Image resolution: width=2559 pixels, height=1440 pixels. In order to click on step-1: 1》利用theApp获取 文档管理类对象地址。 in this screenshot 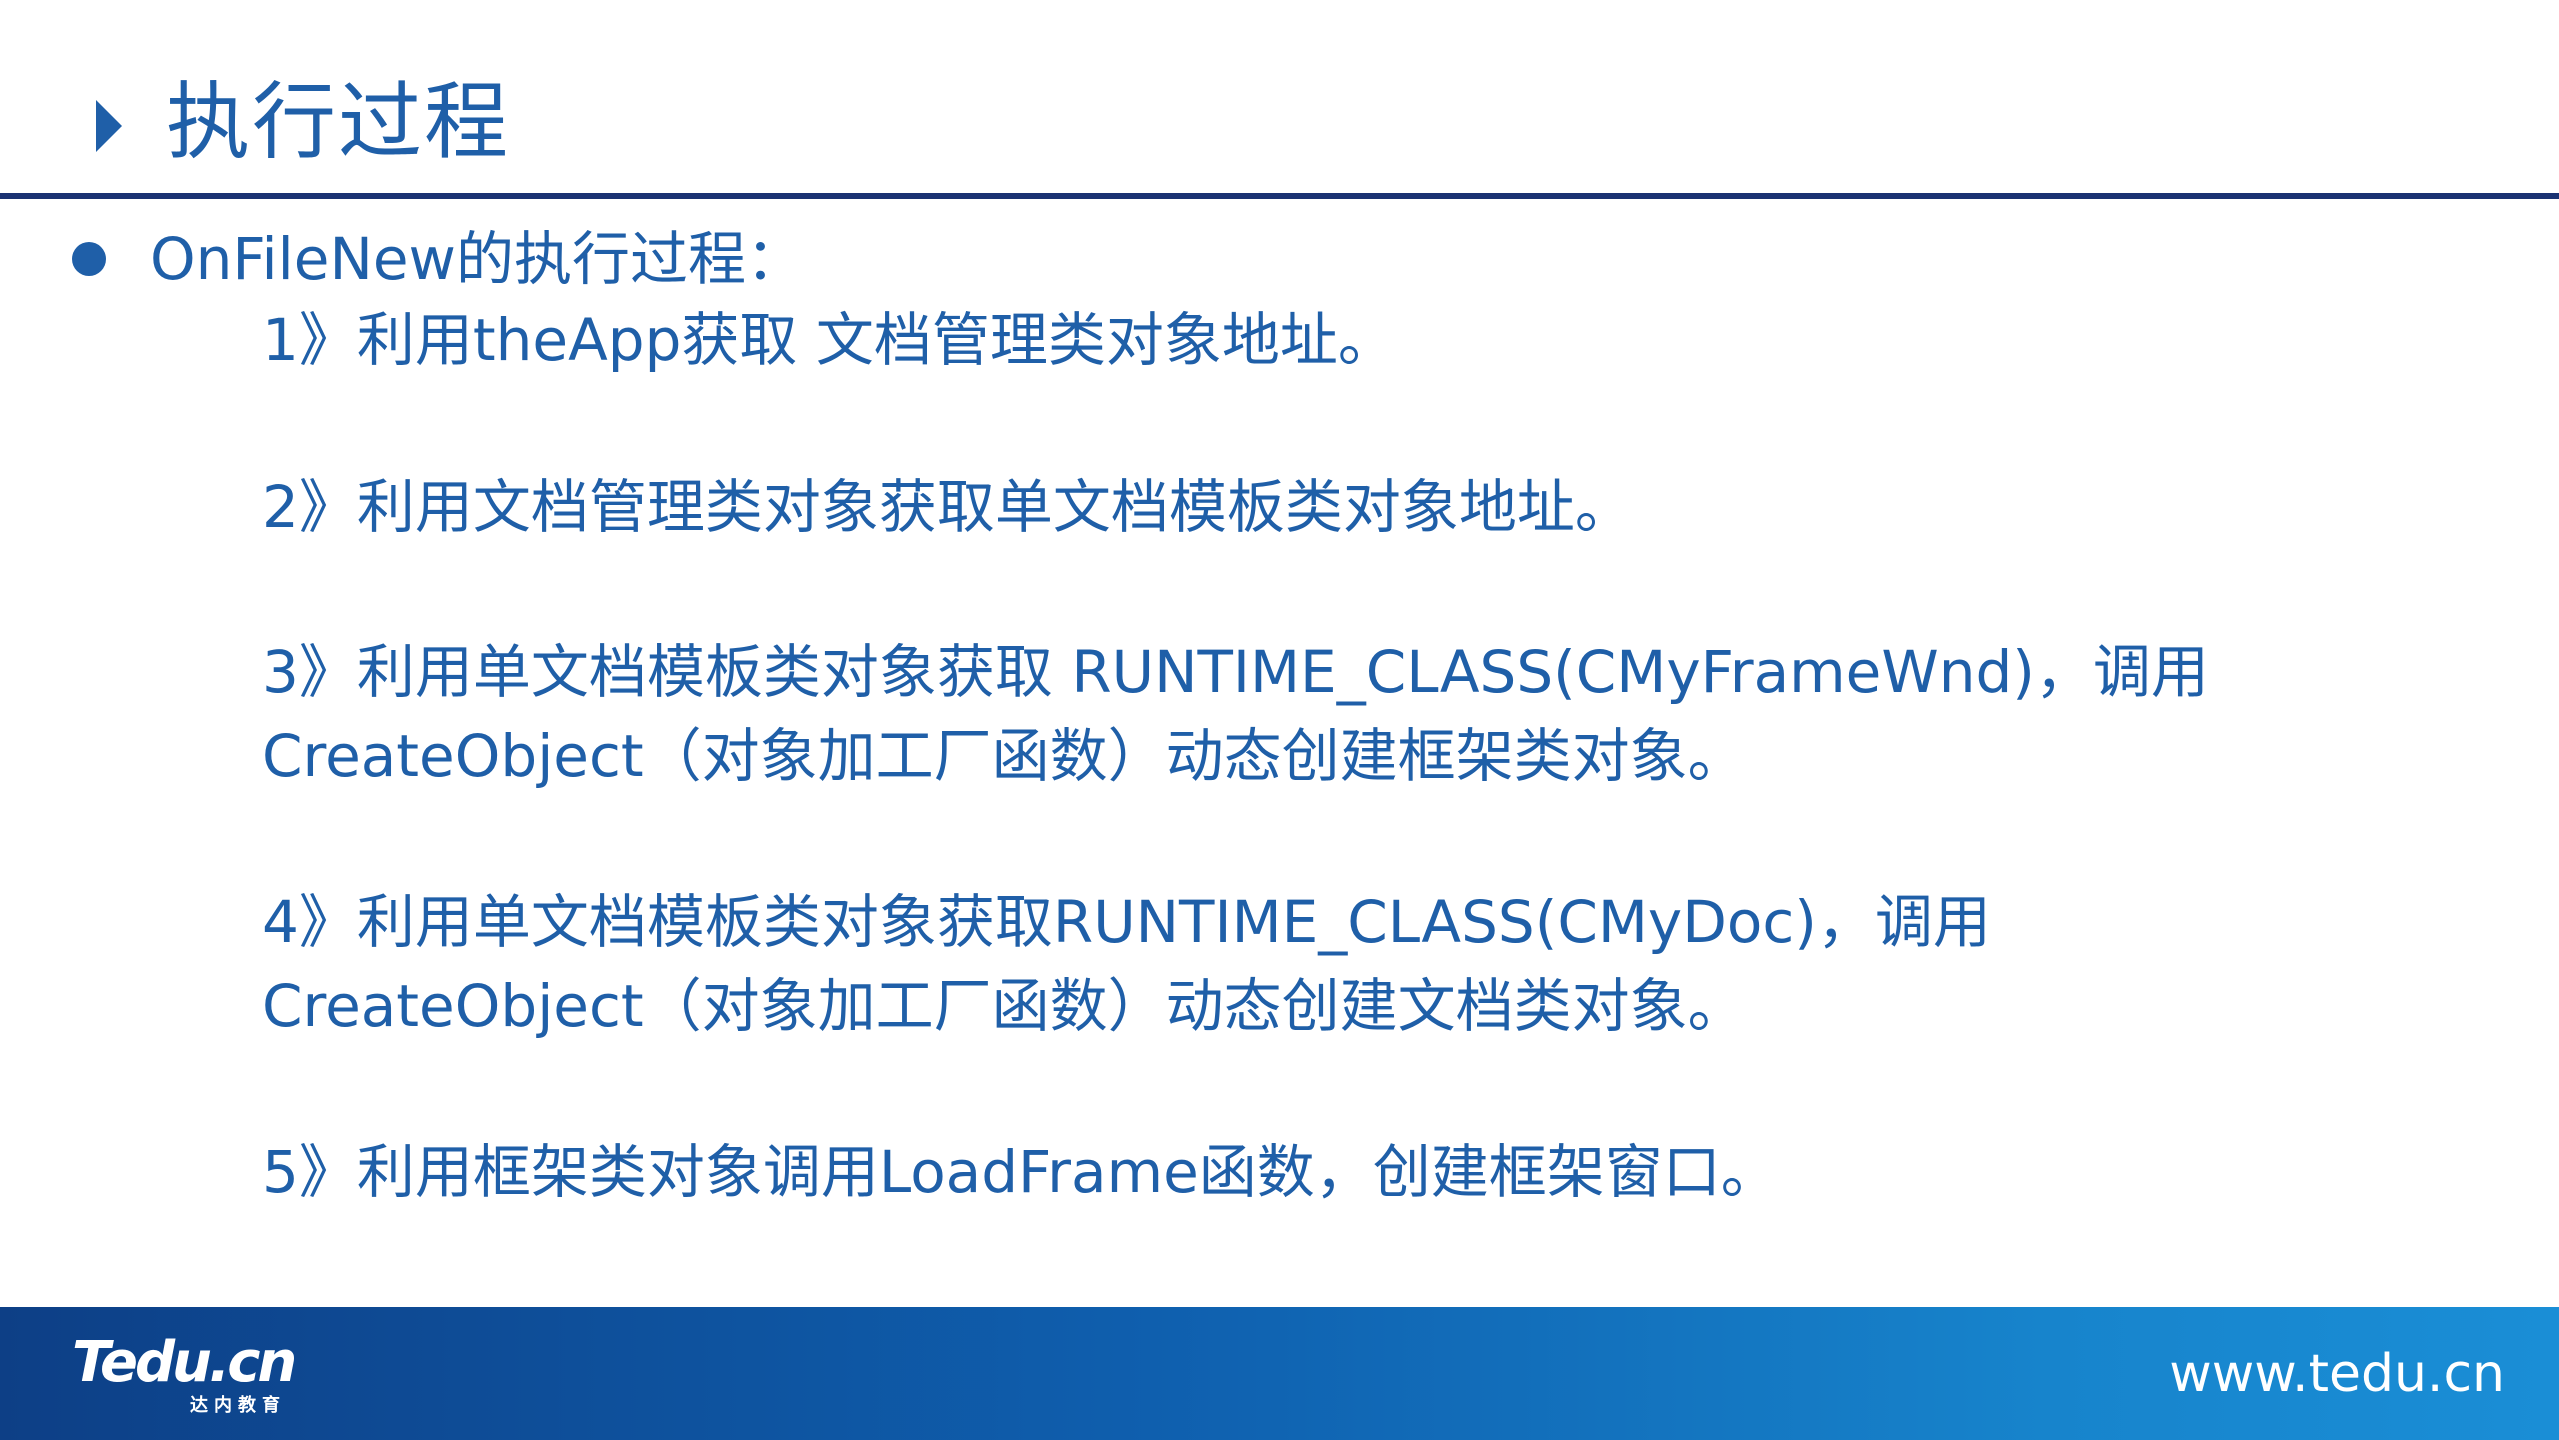, I will do `click(829, 340)`.